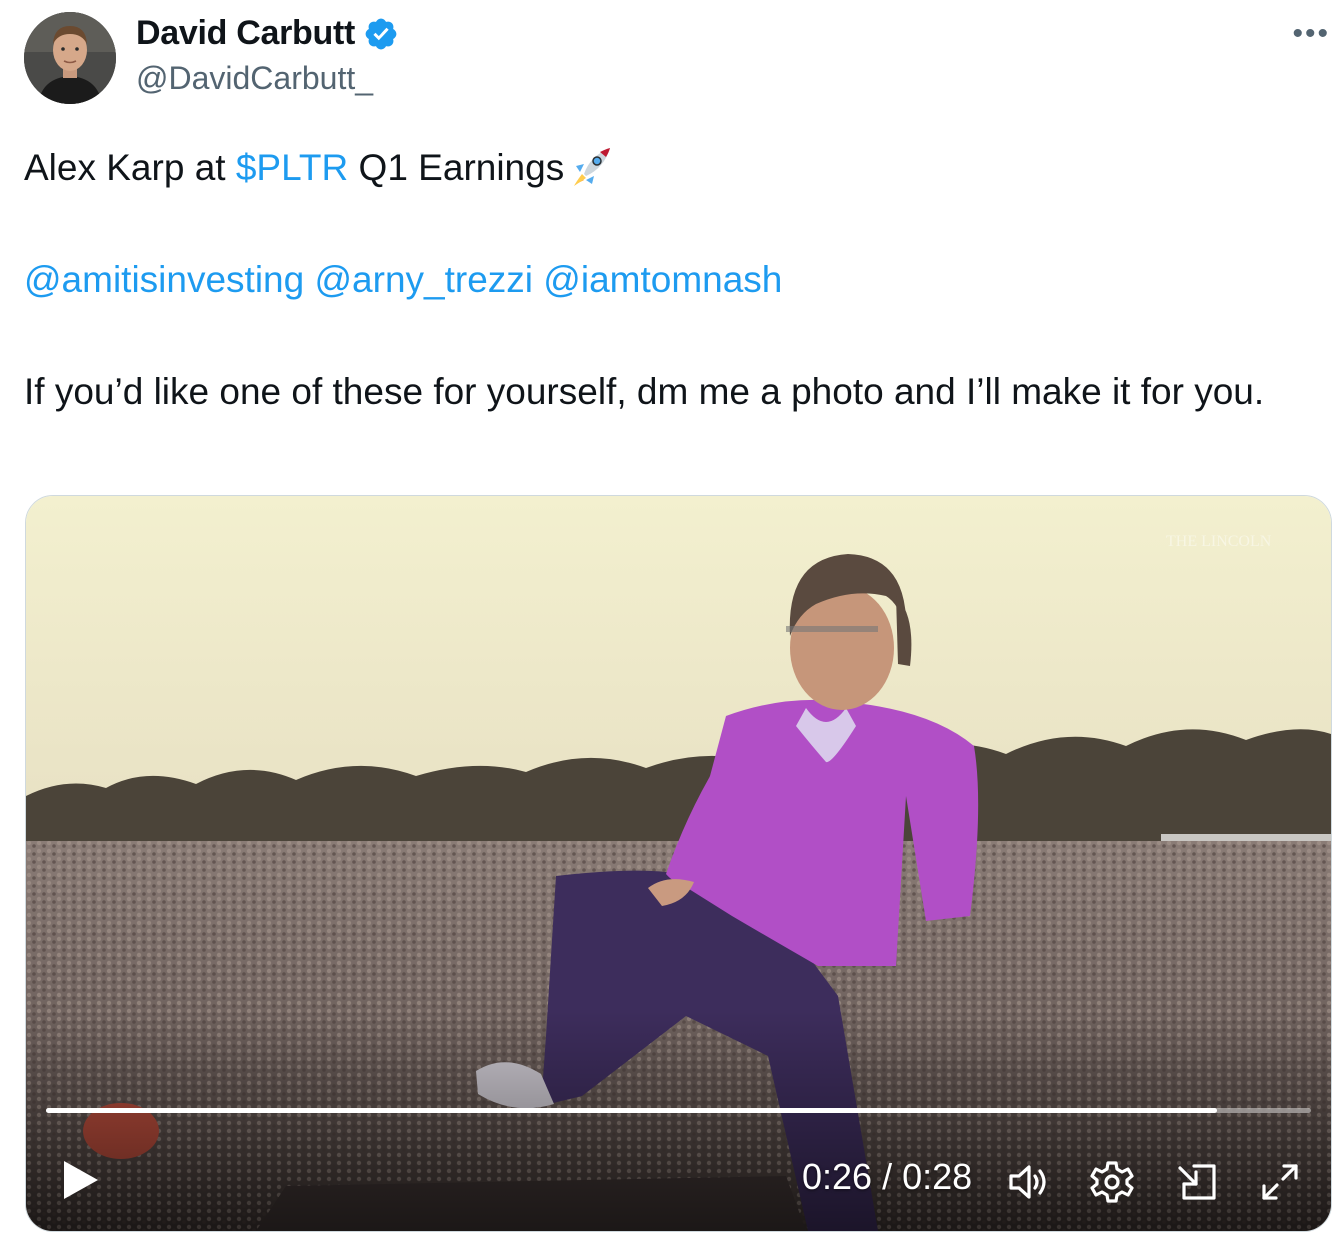  What do you see at coordinates (1112, 1182) in the screenshot?
I see `settings-icon` at bounding box center [1112, 1182].